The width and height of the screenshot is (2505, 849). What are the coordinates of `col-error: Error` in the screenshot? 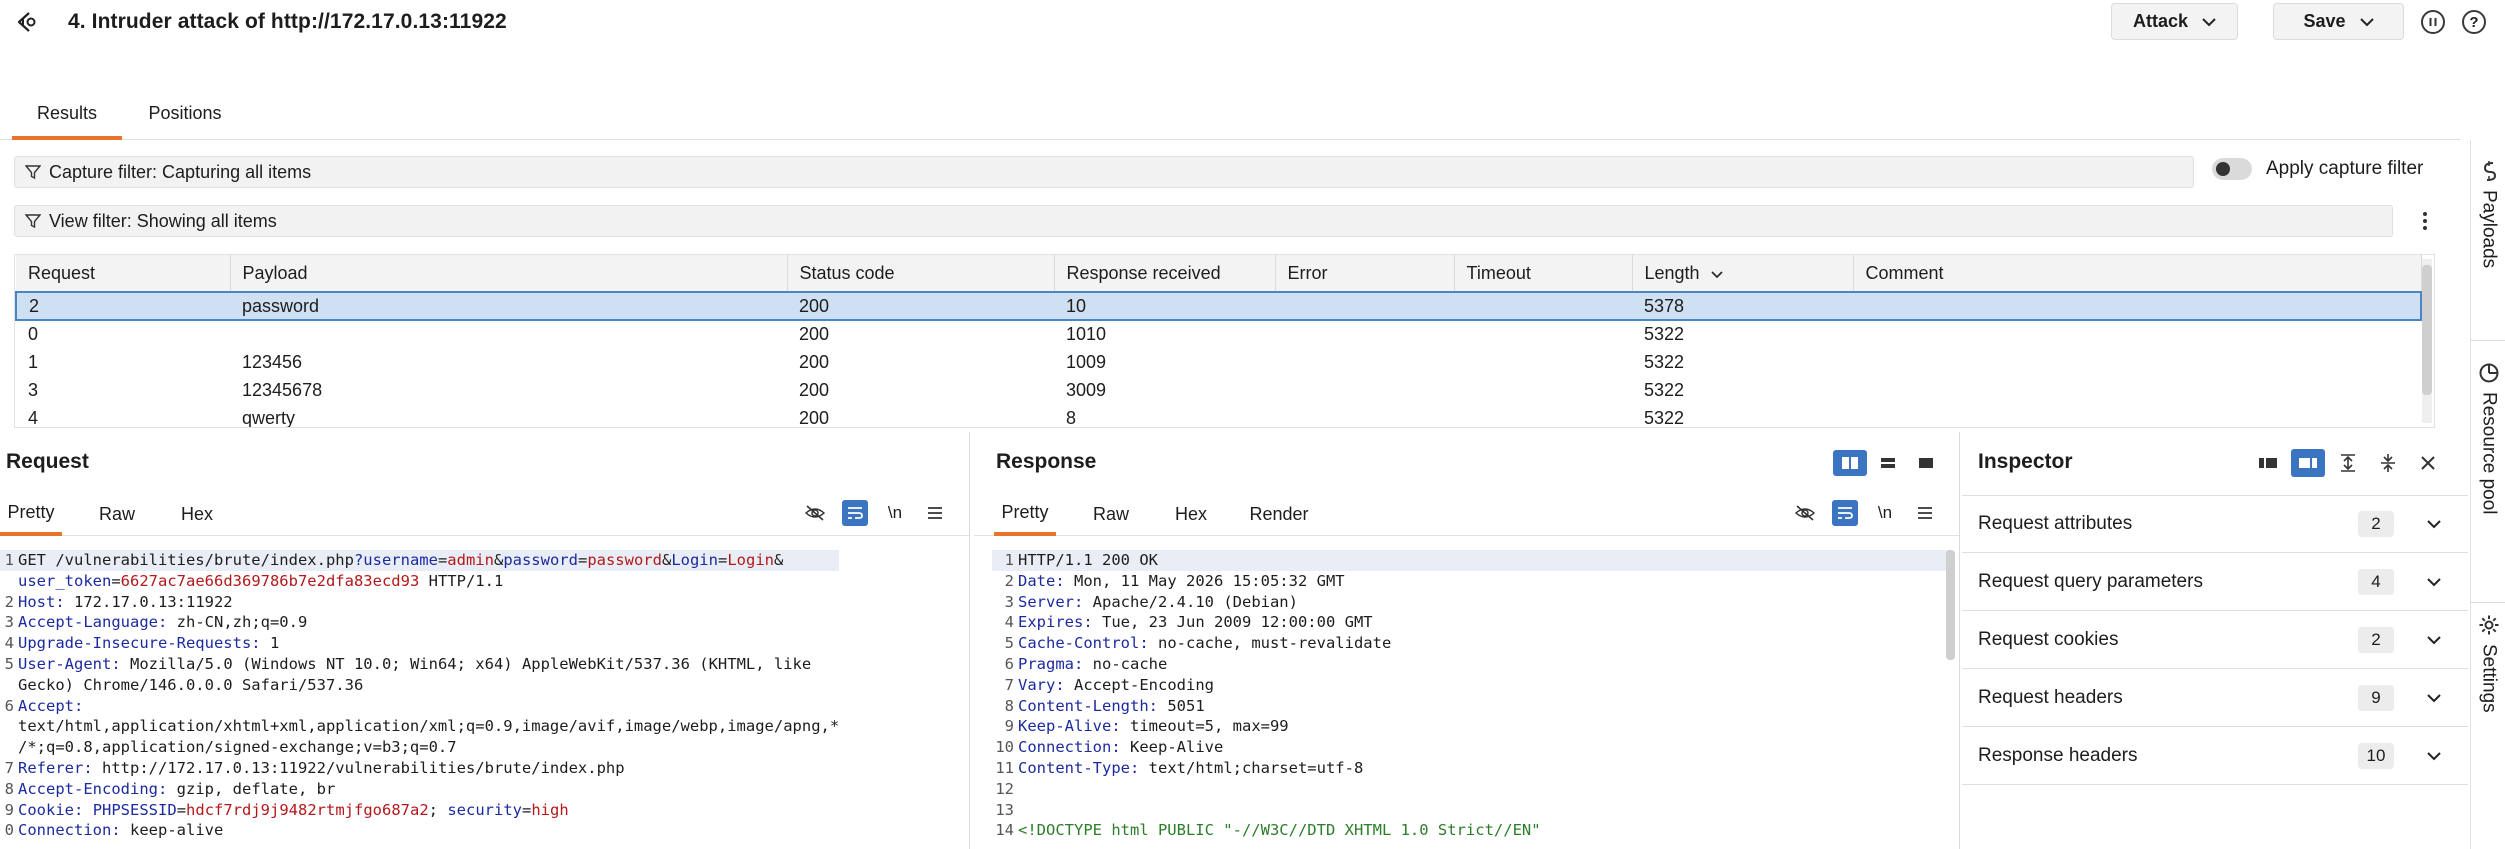 It's located at (1365, 273).